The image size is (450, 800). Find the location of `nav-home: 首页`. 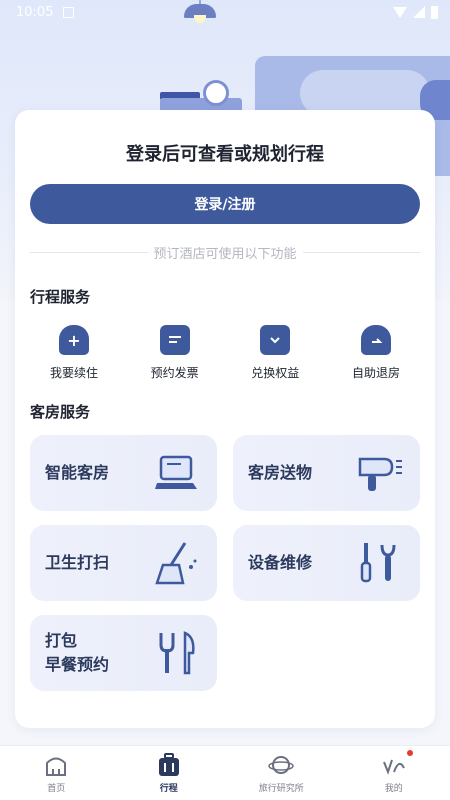

nav-home: 首页 is located at coordinates (56, 770).